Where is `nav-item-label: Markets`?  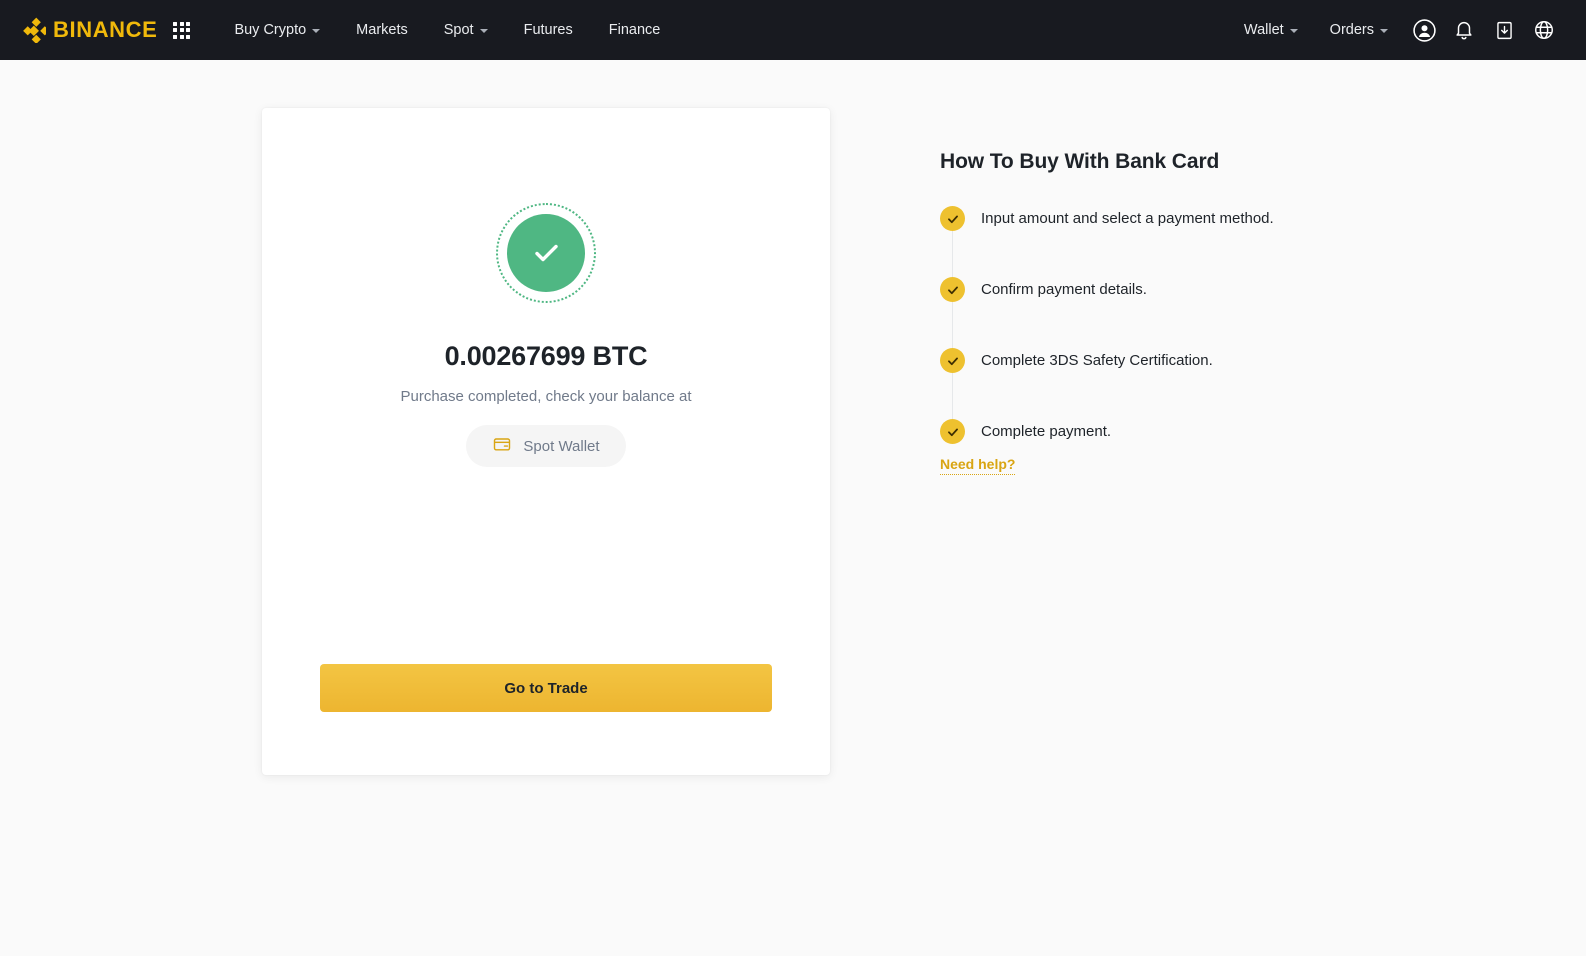
nav-item-label: Markets is located at coordinates (382, 30).